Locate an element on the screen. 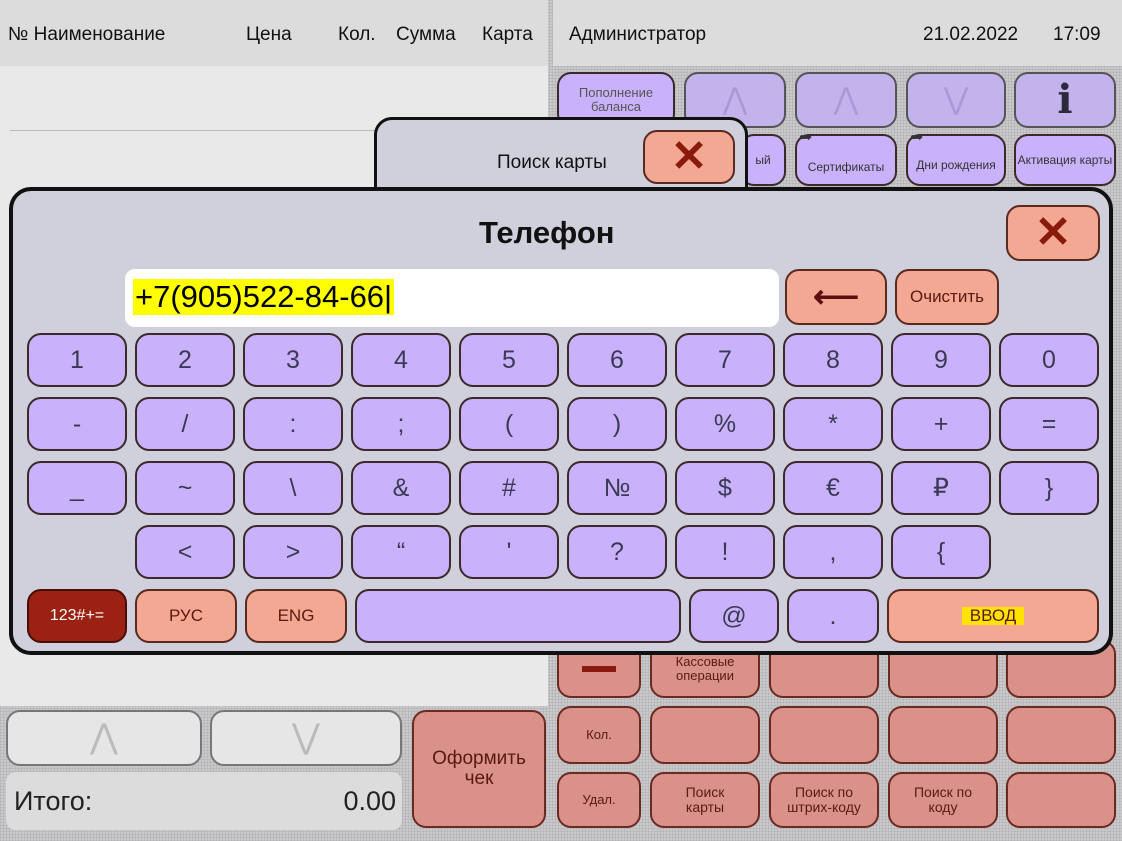 This screenshot has width=1122, height=841. list-scroll-down-button: ⋁ is located at coordinates (306, 738).